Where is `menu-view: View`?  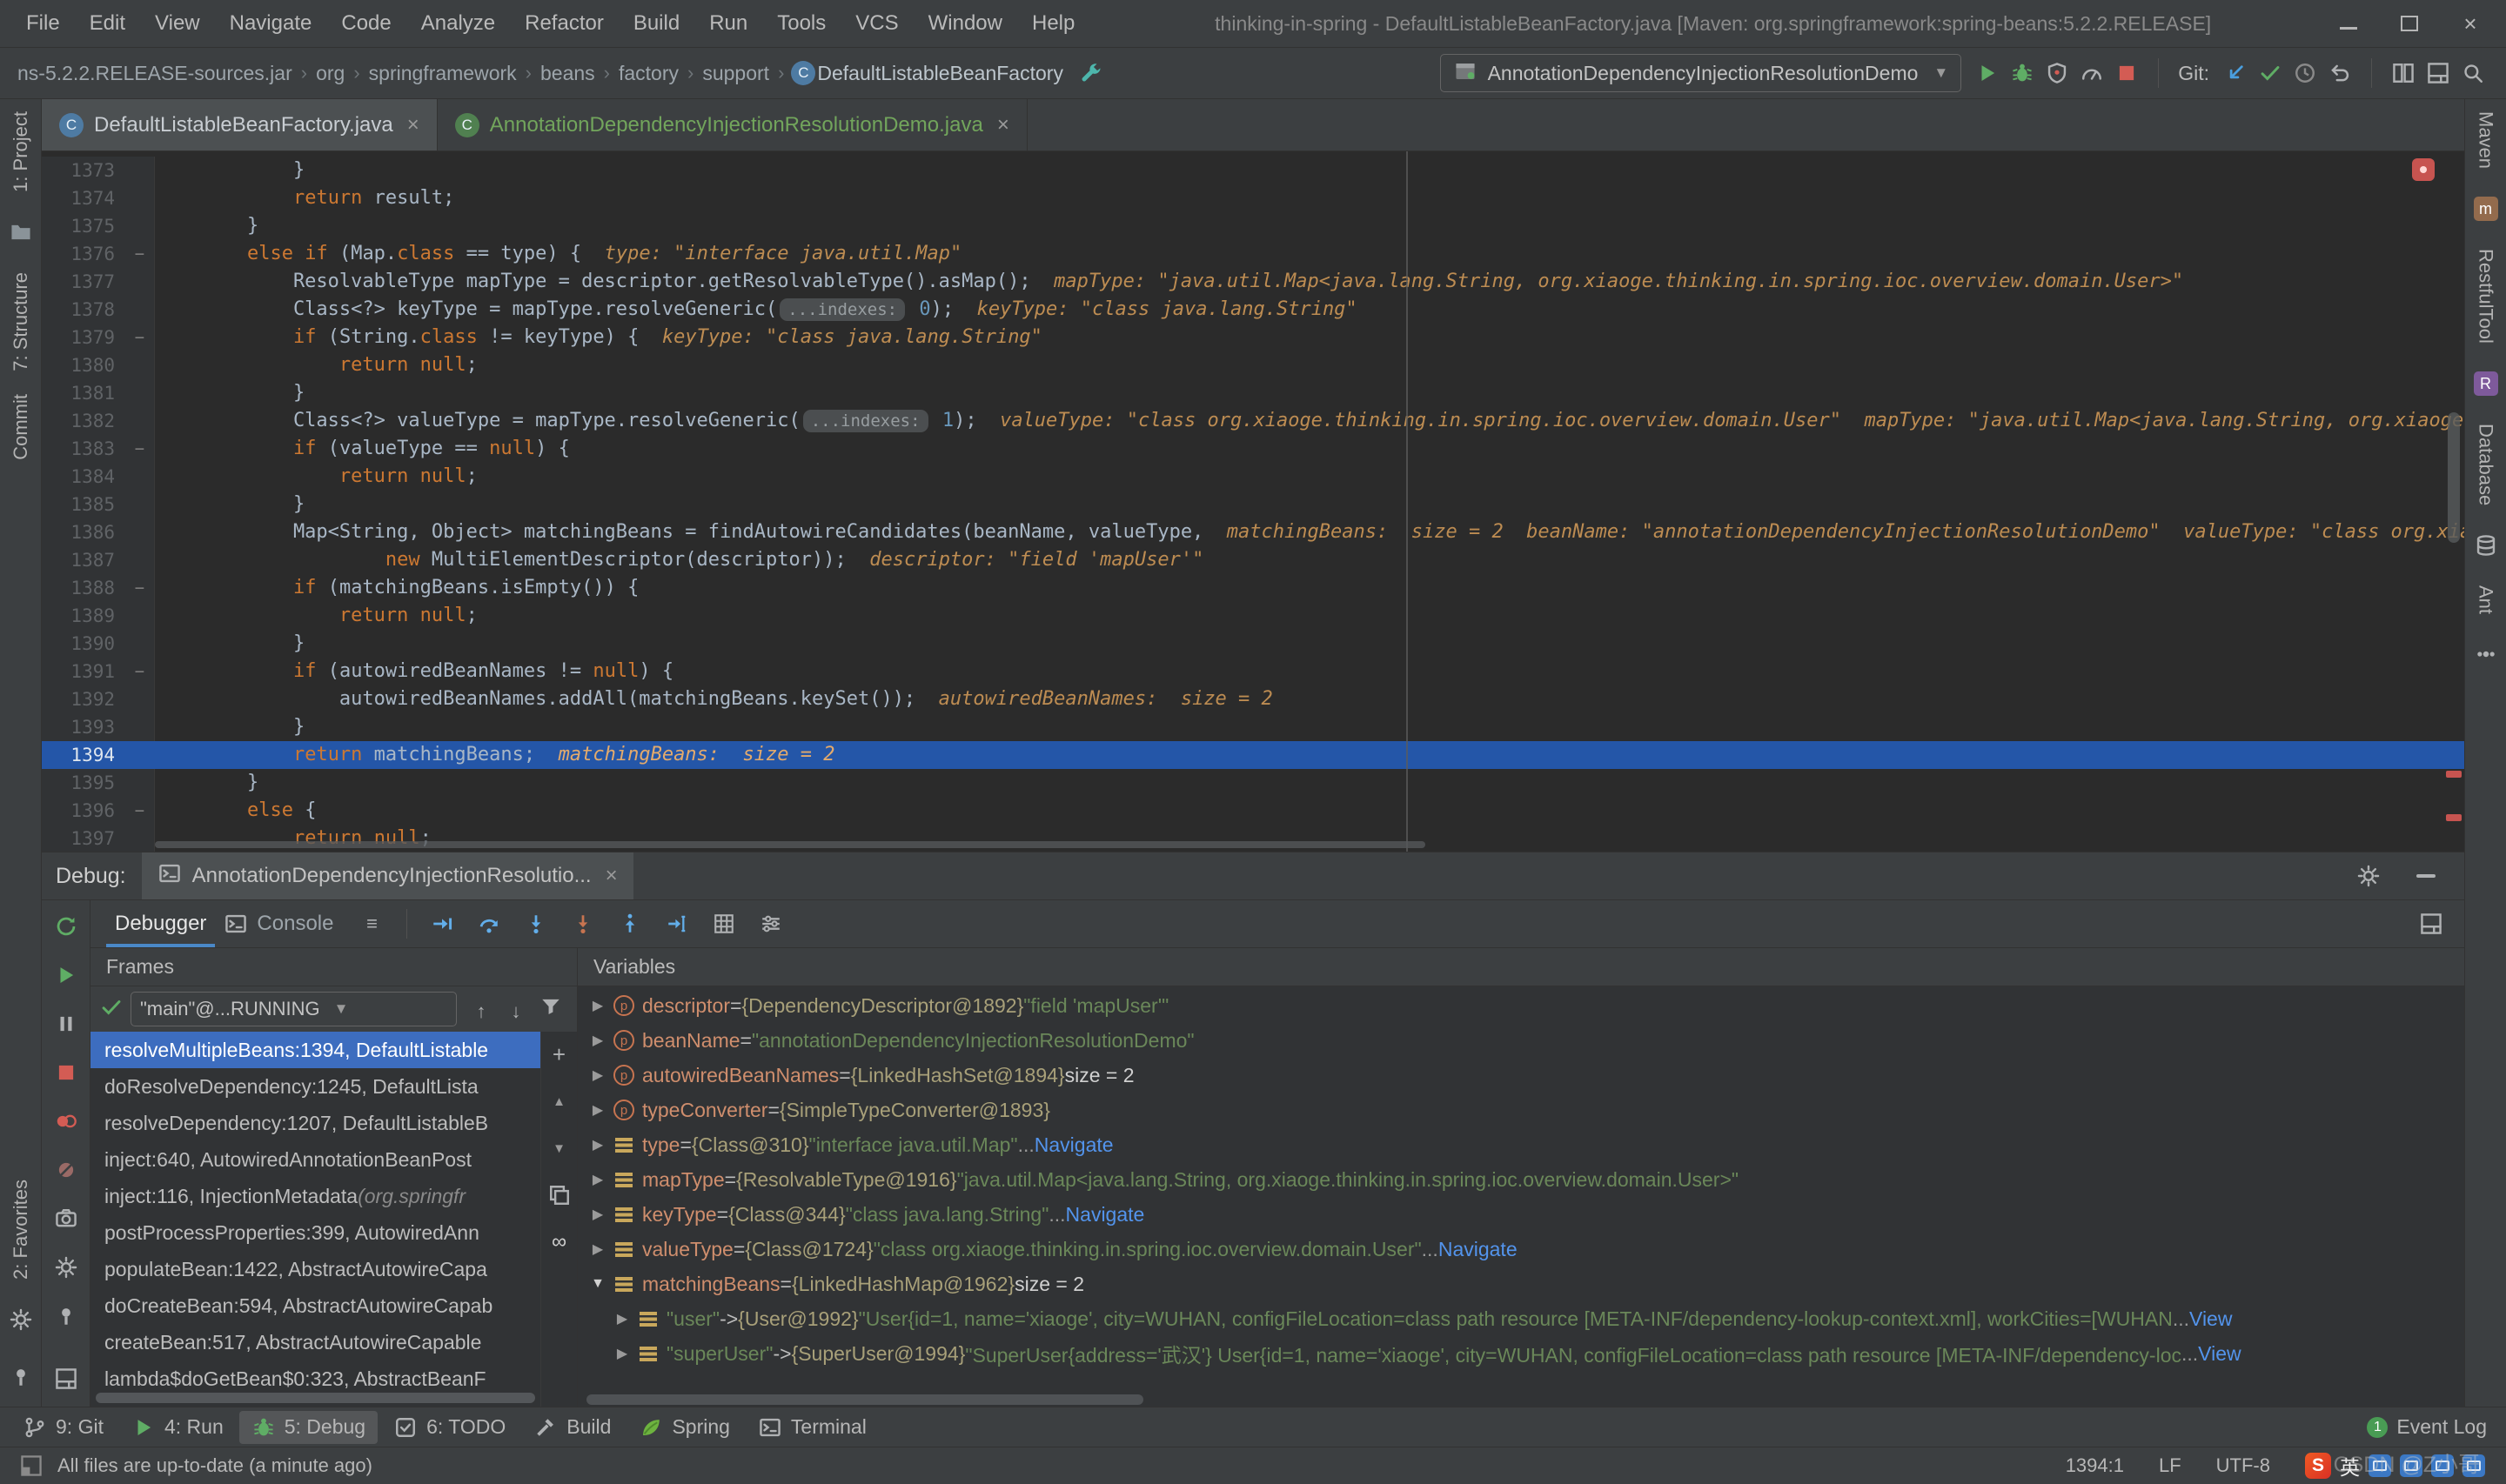
menu-view: View is located at coordinates (177, 23).